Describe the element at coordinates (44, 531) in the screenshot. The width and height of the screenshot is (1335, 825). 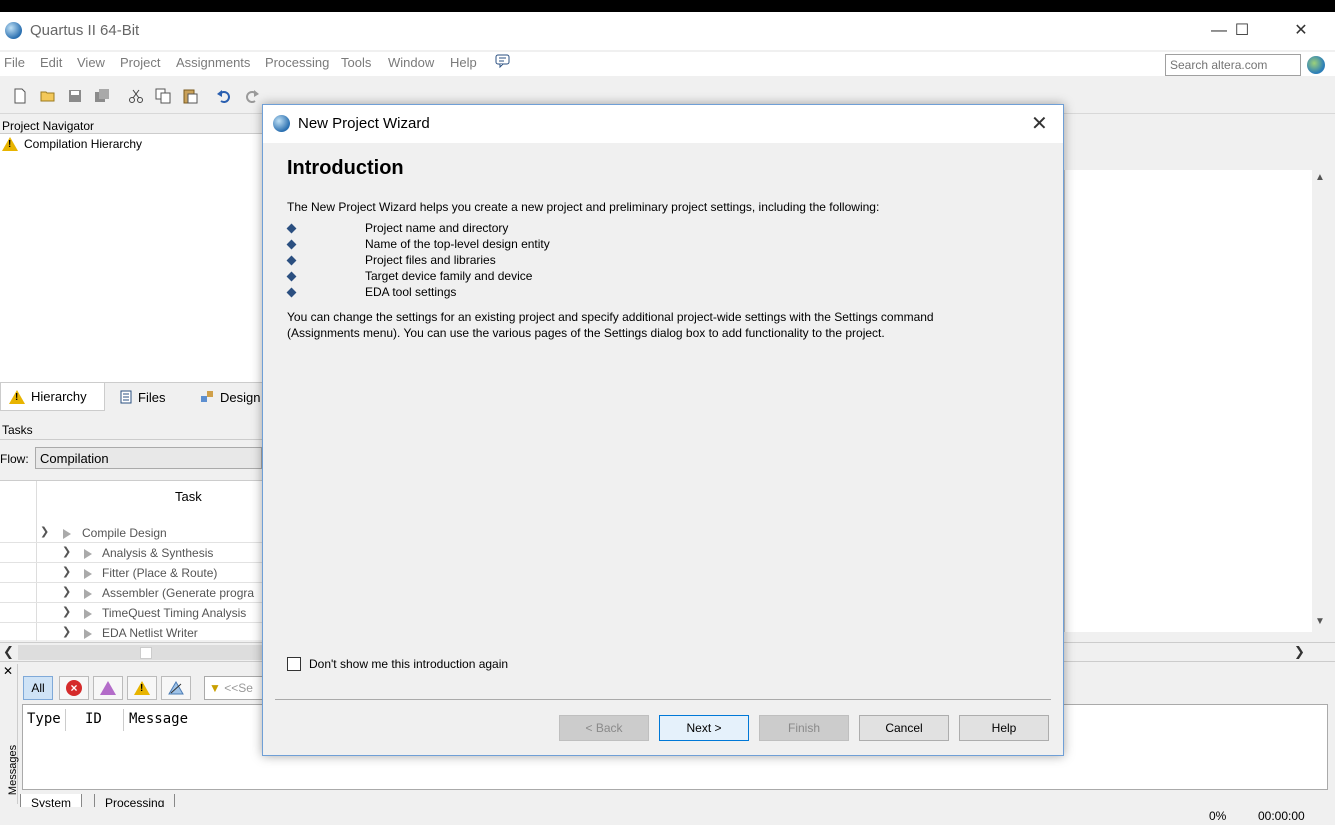
I see `chevron-down-icon: ❯` at that location.